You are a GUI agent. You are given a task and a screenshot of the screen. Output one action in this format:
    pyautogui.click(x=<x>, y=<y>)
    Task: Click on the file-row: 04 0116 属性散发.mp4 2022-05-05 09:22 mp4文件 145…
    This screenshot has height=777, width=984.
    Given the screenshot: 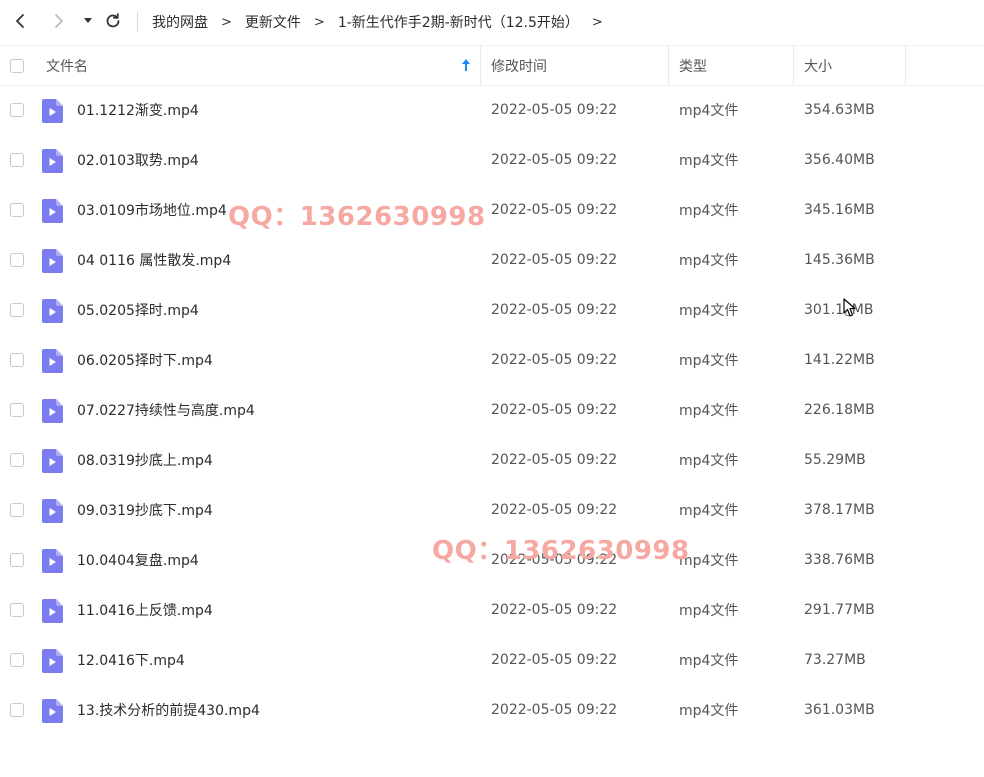 What is the action you would take?
    pyautogui.click(x=492, y=260)
    